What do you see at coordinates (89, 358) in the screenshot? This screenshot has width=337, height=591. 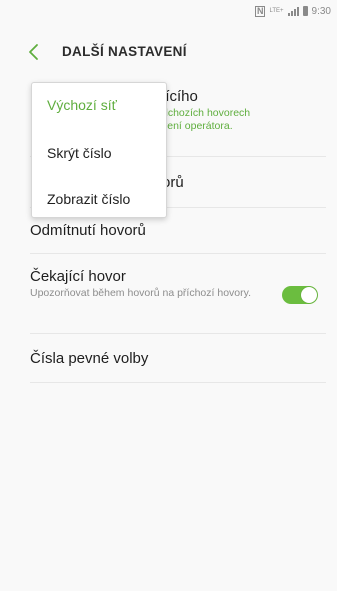 I see `setting-fixed-dialing-label: Čísla pevné volby` at bounding box center [89, 358].